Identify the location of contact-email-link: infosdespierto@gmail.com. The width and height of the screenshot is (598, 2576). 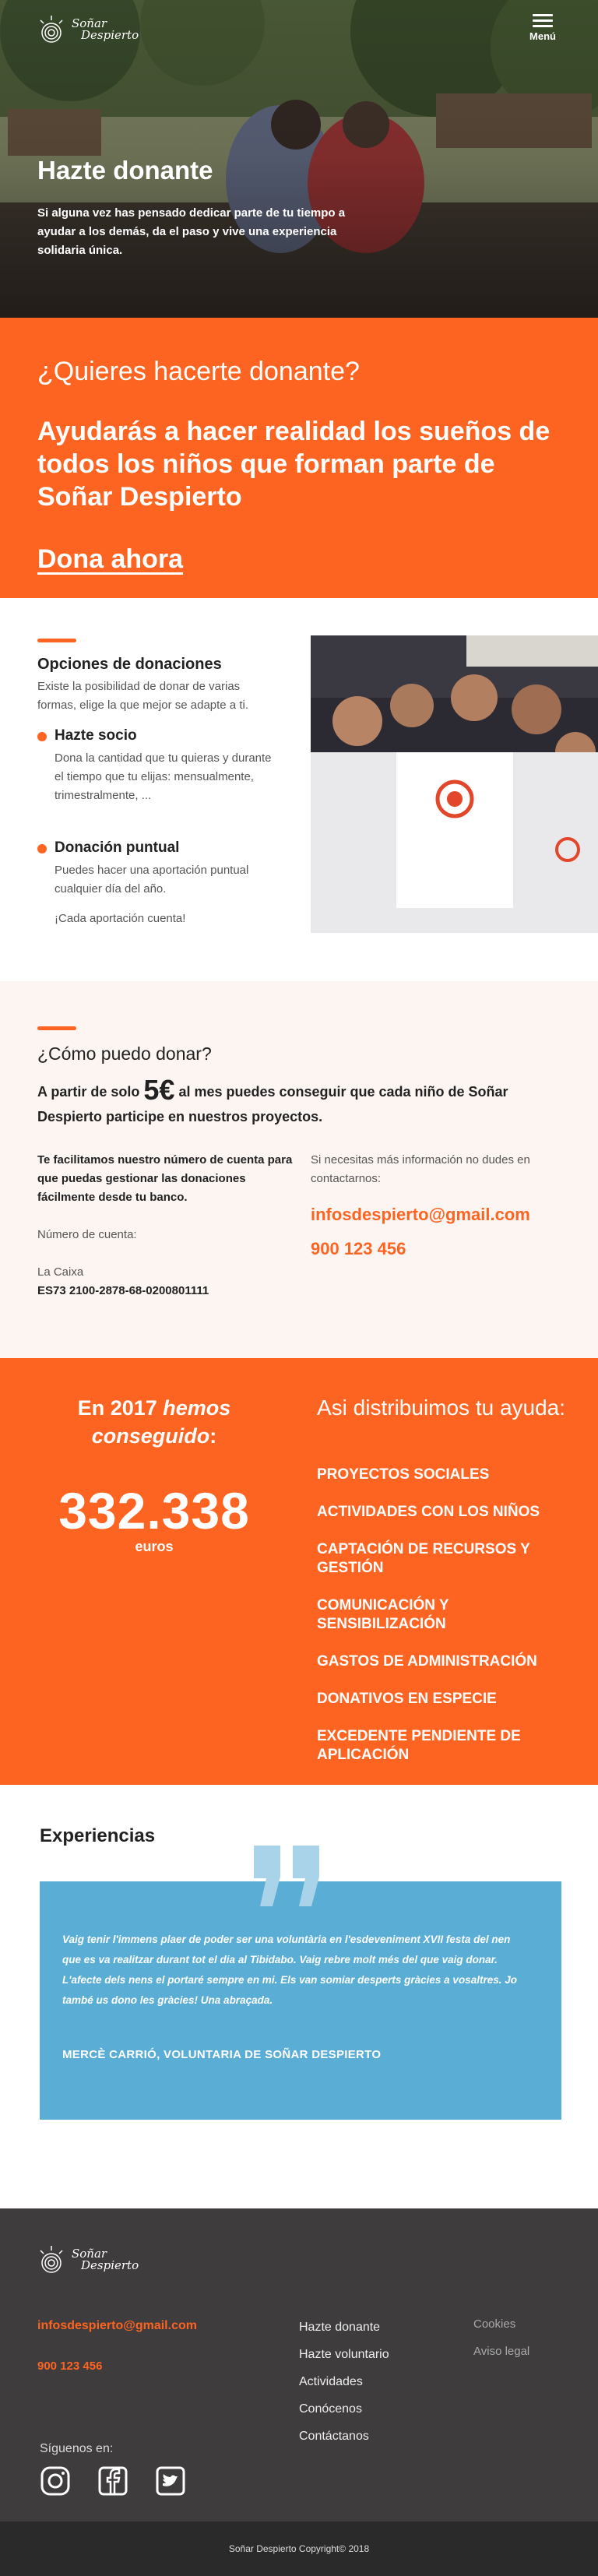
(440, 1214).